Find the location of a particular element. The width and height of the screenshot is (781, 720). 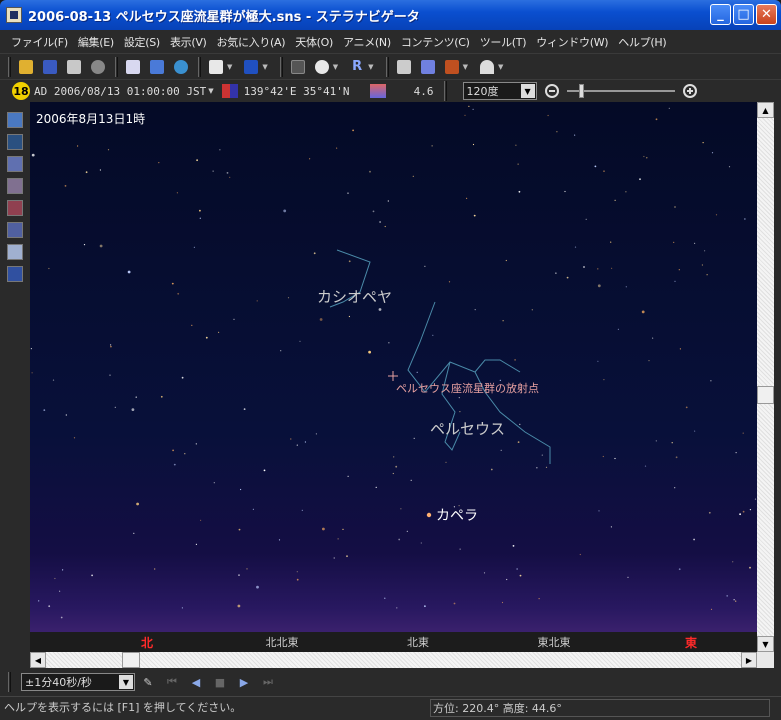

main-toolbar: ▼ ▼ ▼ R ▼ ▼ ▼ is located at coordinates (390, 67).